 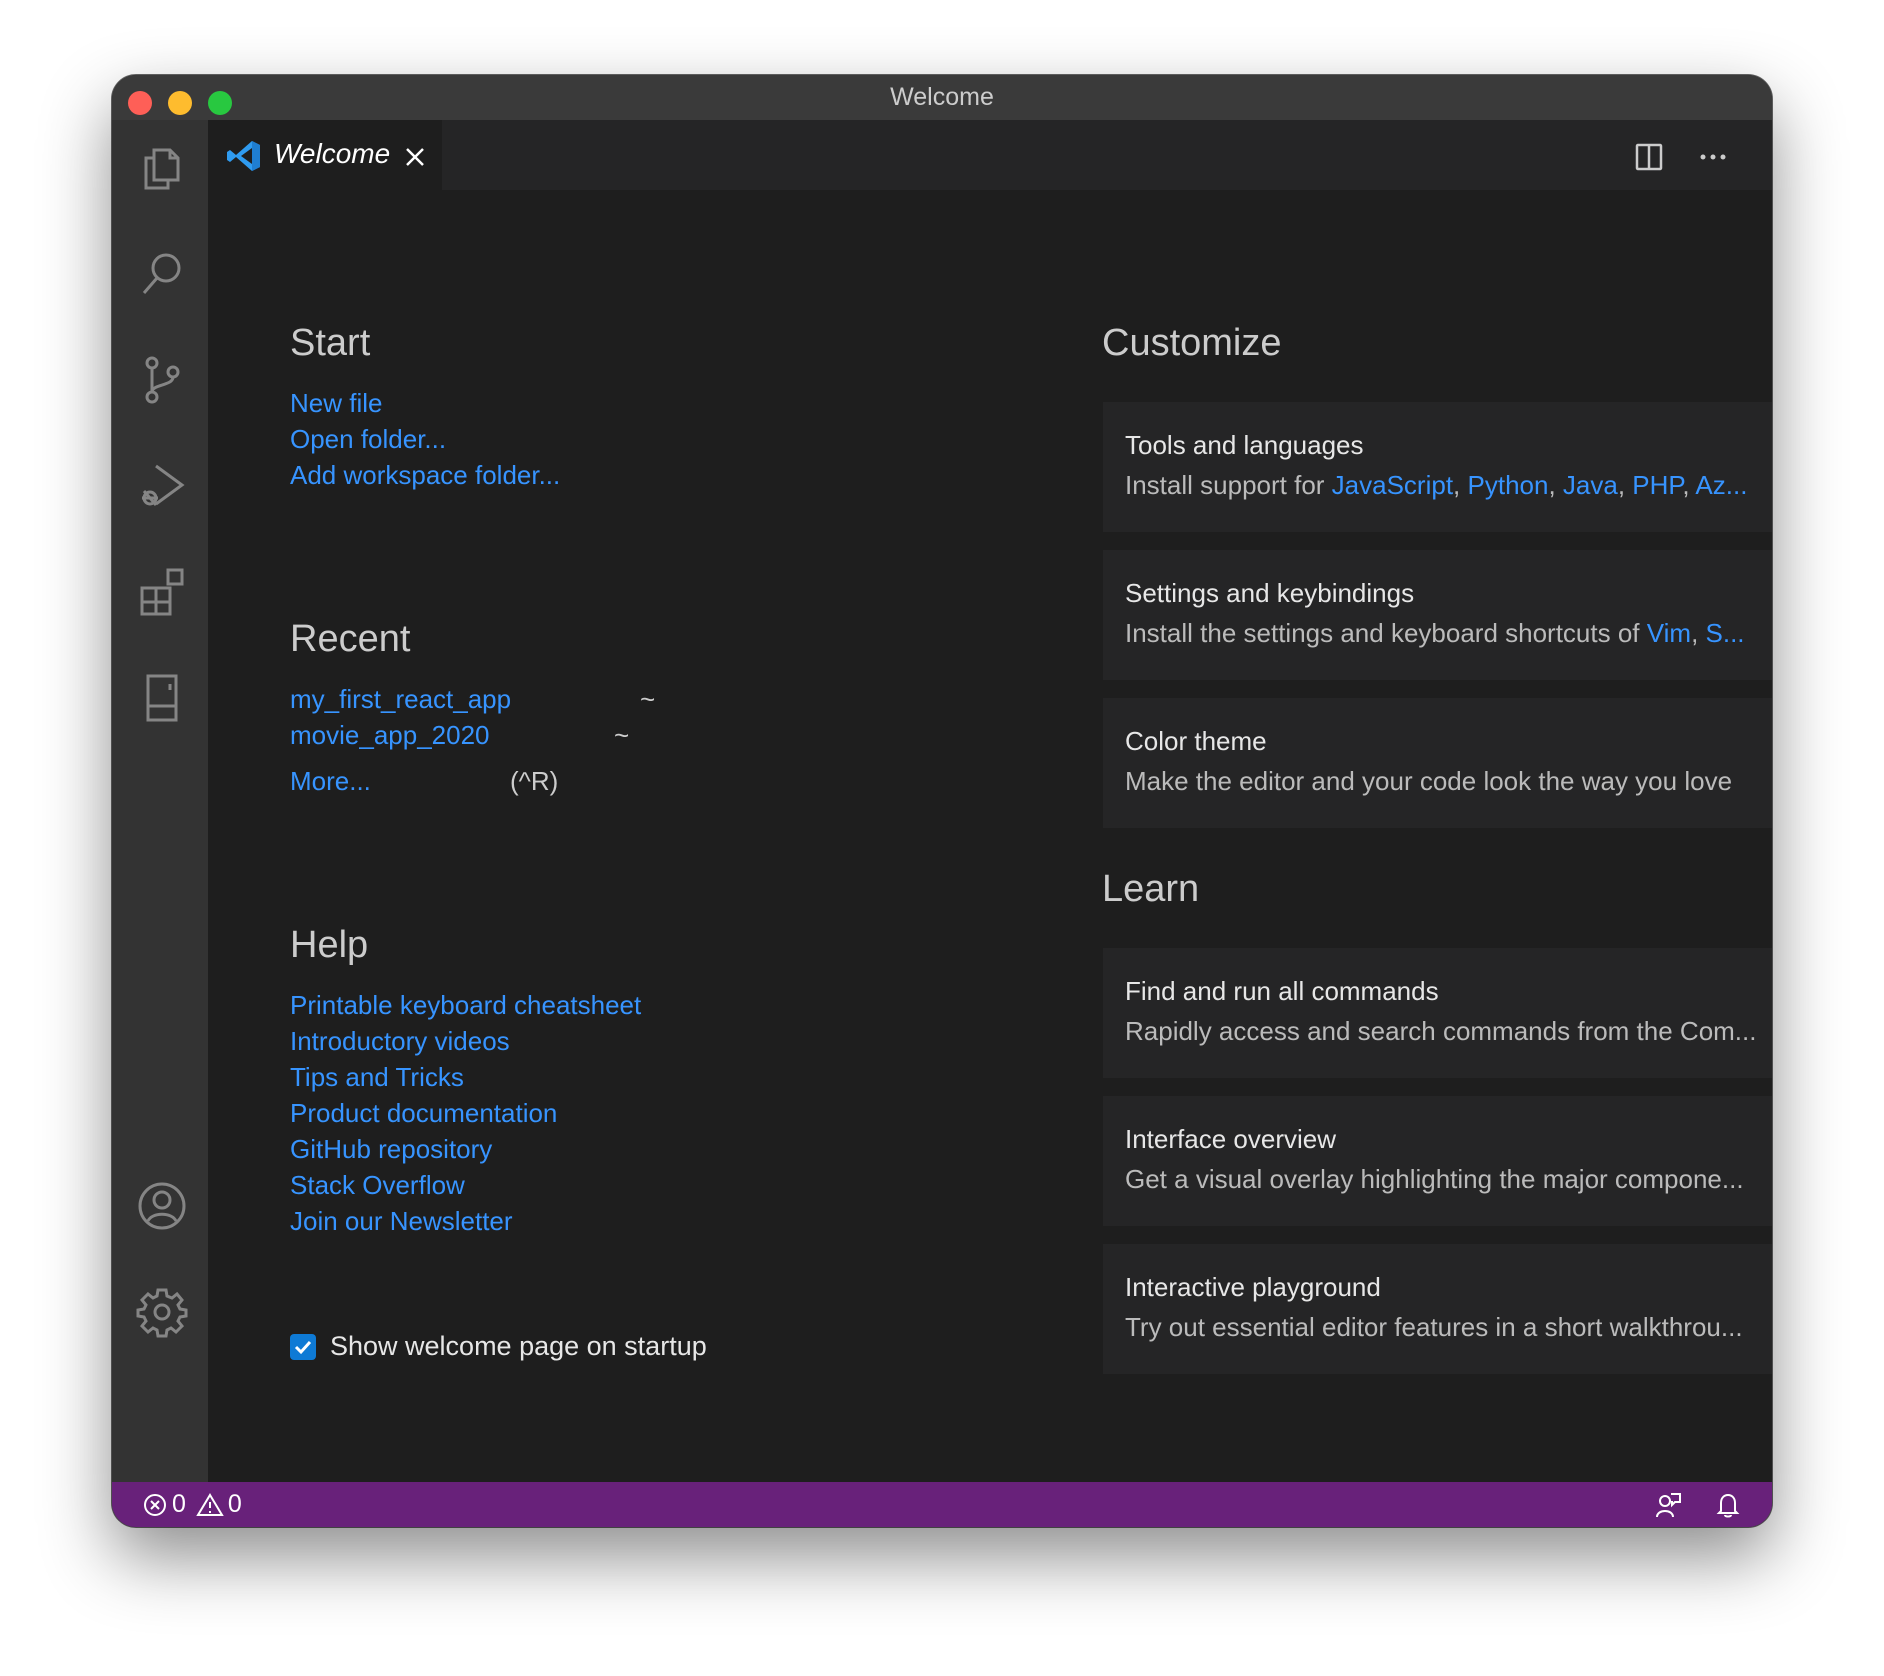 What do you see at coordinates (220, 103) in the screenshot?
I see `zoom-window-button` at bounding box center [220, 103].